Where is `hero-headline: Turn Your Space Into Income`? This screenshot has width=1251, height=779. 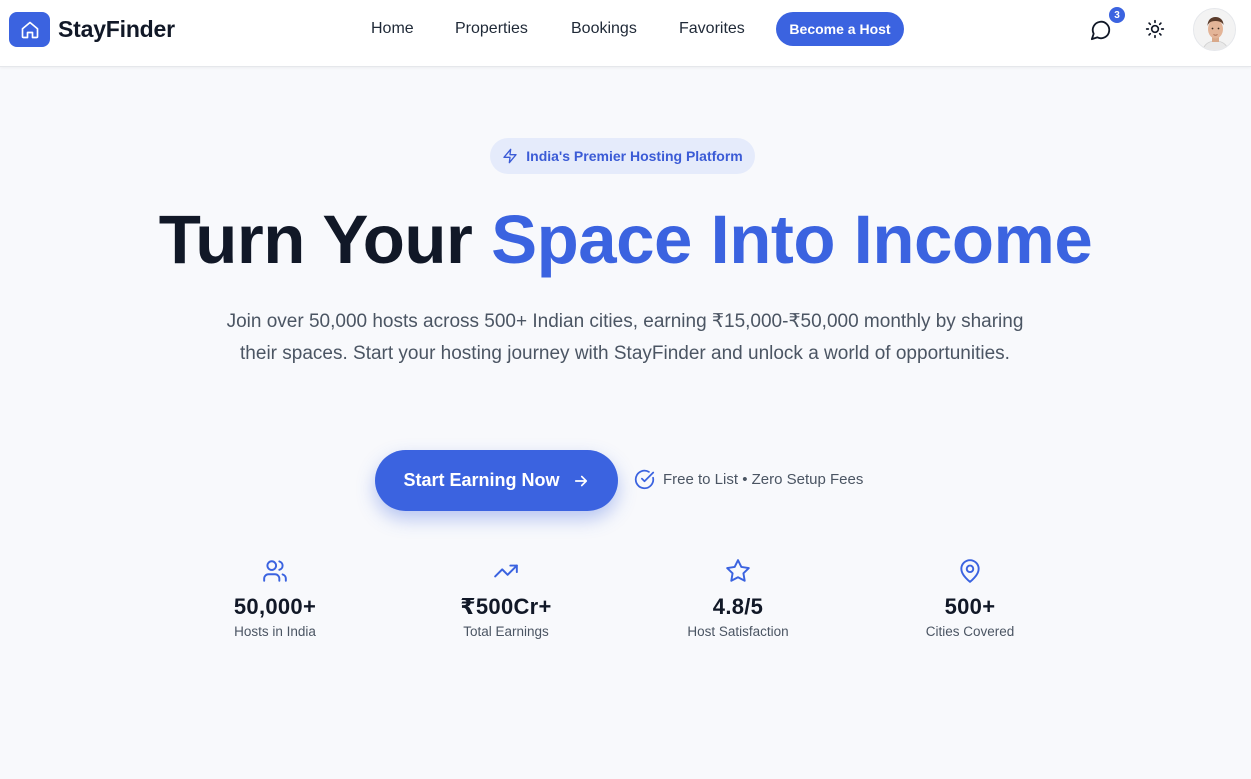 hero-headline: Turn Your Space Into Income is located at coordinates (625, 240).